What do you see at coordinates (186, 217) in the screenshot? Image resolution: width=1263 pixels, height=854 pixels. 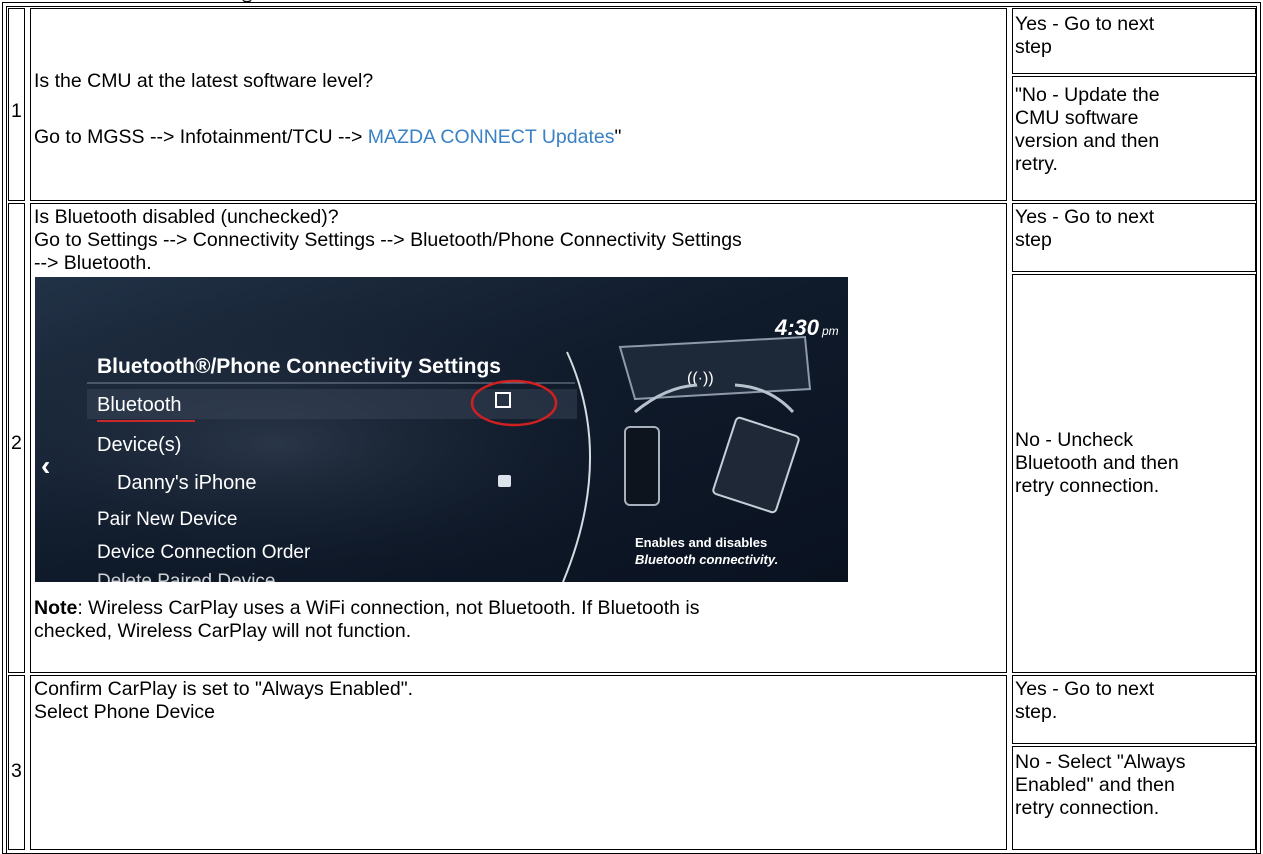 I see `question-text: Is Bluetooth disabled (unchecked)?` at bounding box center [186, 217].